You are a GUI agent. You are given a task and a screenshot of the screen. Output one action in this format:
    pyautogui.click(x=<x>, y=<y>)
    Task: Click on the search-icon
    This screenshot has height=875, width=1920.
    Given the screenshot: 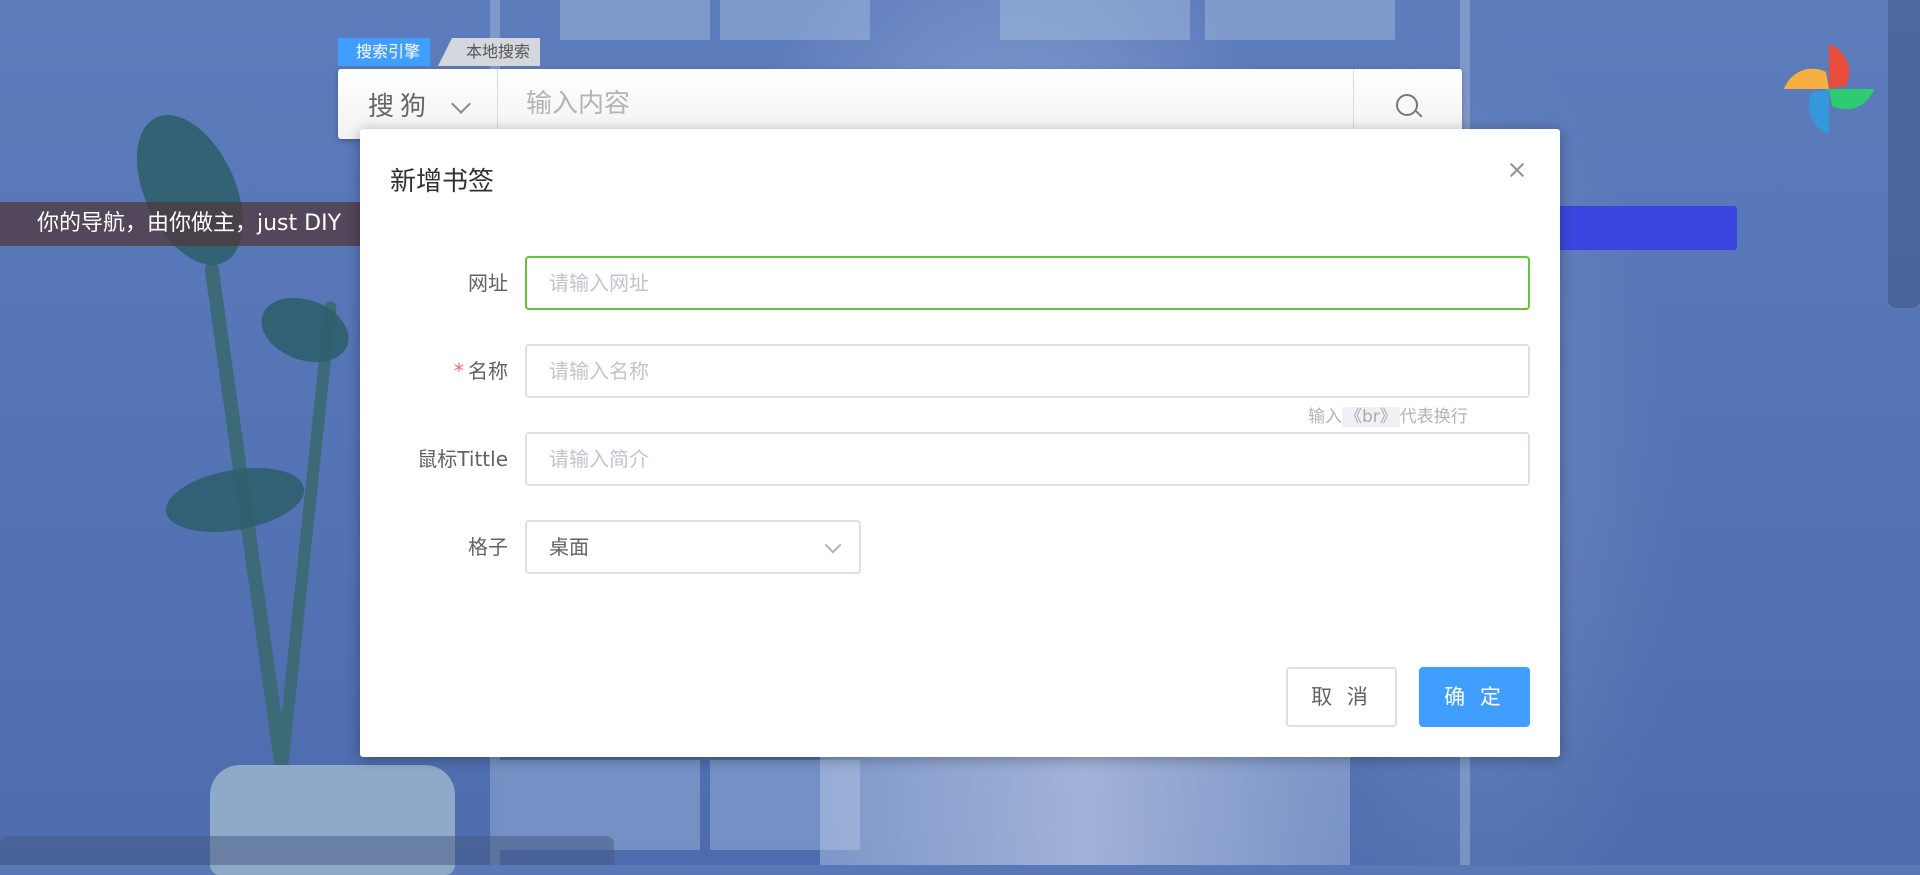 What is the action you would take?
    pyautogui.click(x=1407, y=105)
    